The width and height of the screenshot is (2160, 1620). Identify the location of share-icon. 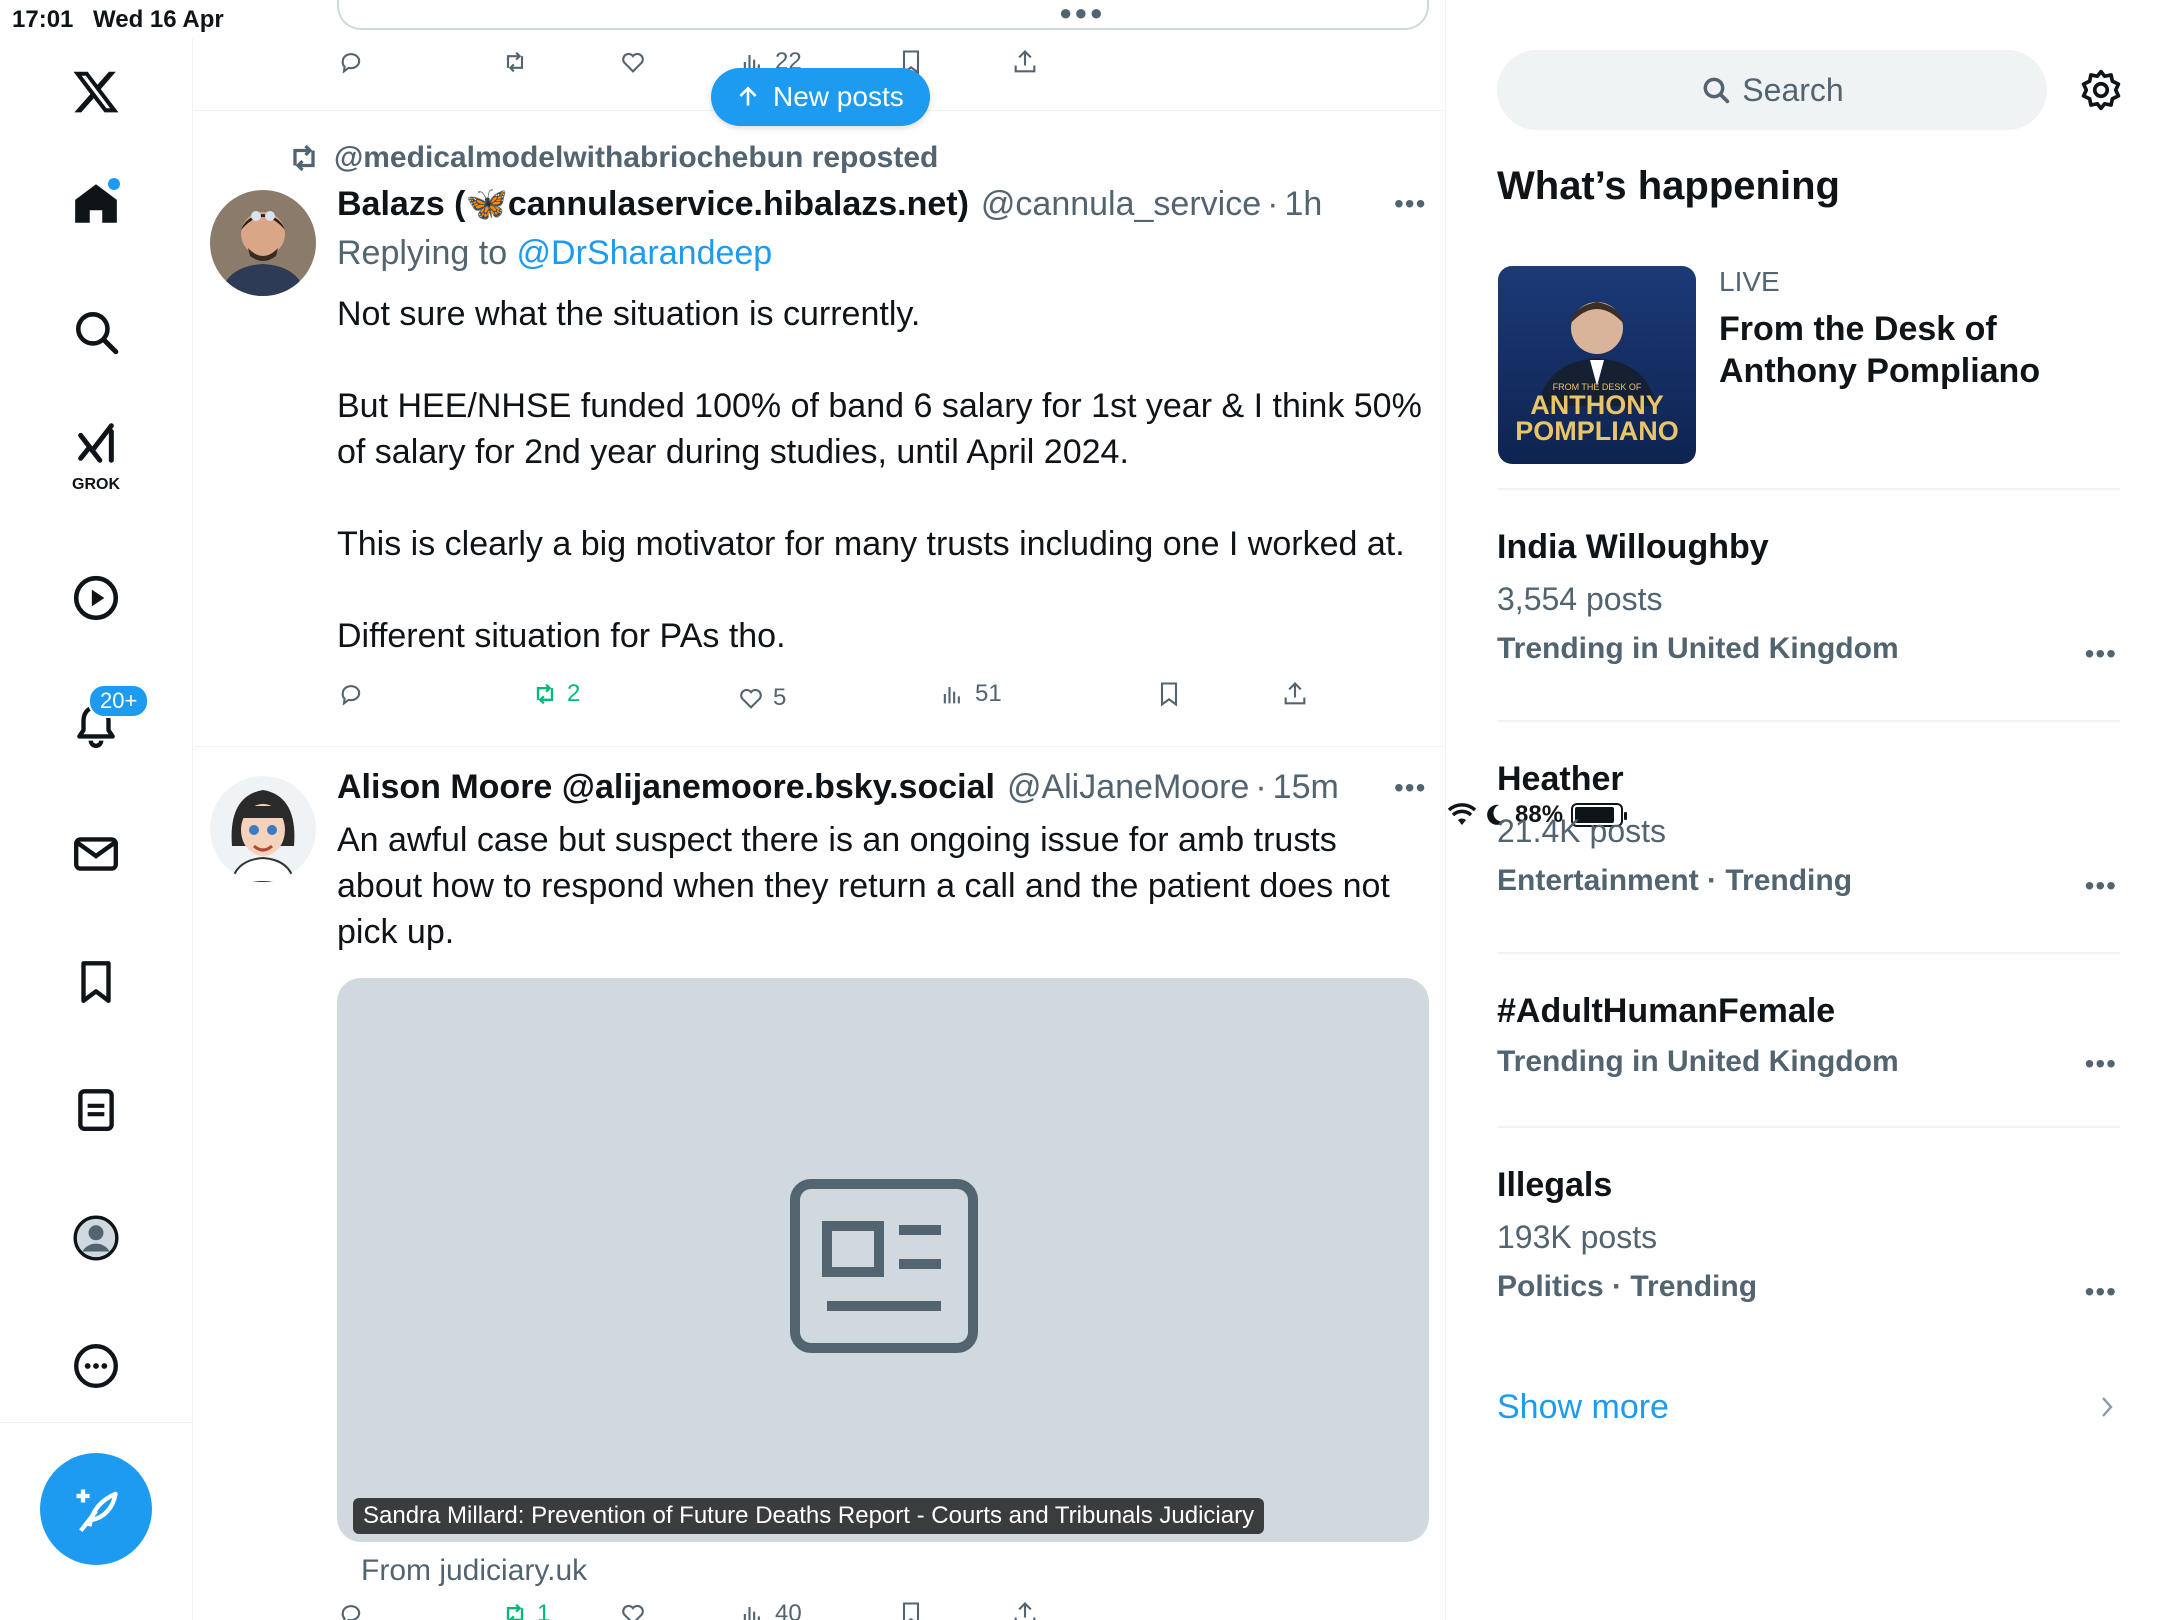
(1025, 1611).